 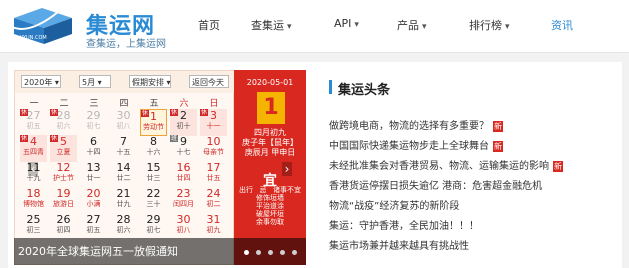 What do you see at coordinates (63, 174) in the screenshot?
I see `calendar-day: 12 护士节` at bounding box center [63, 174].